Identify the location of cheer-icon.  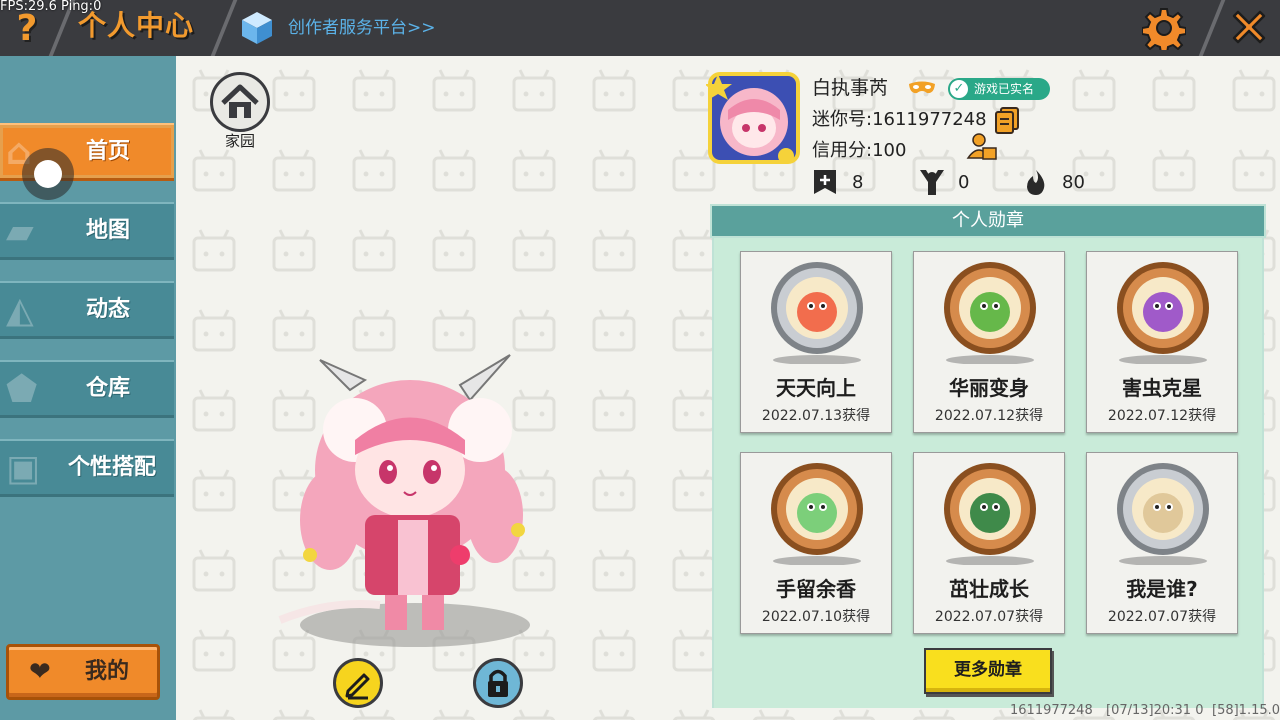
(932, 182).